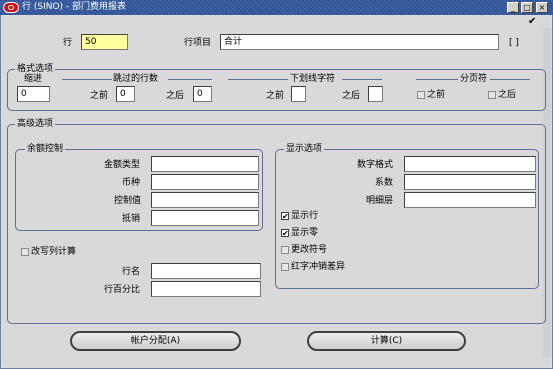  I want to click on indent-field: 0, so click(33, 94).